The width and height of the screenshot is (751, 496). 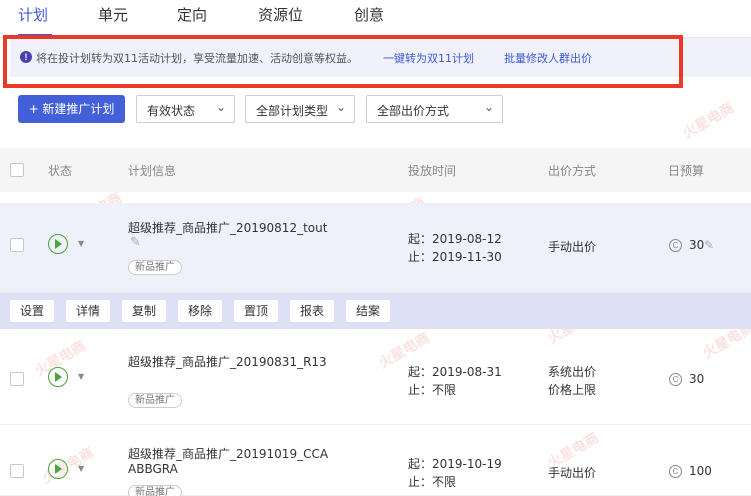 What do you see at coordinates (71, 109) in the screenshot?
I see `new-plan-button: + 新建推广计划` at bounding box center [71, 109].